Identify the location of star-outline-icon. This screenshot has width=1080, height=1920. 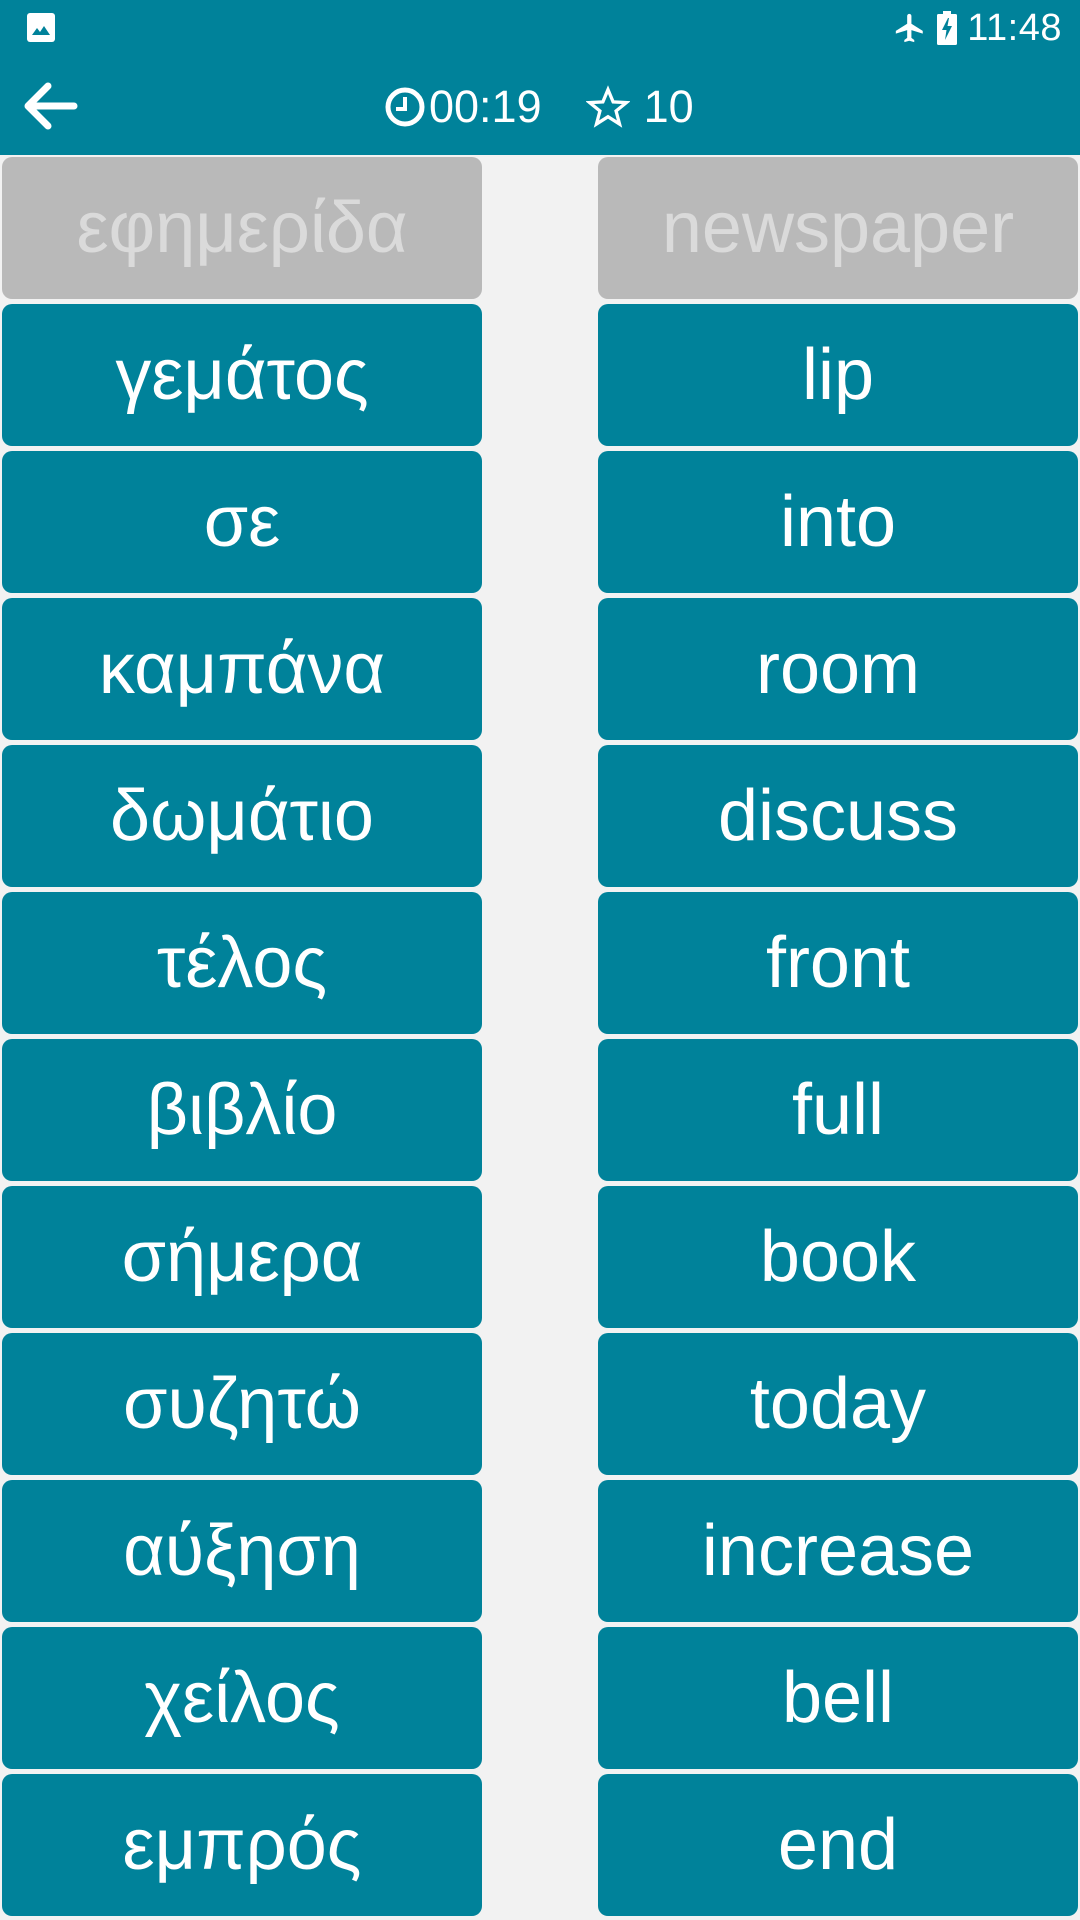
(607, 106).